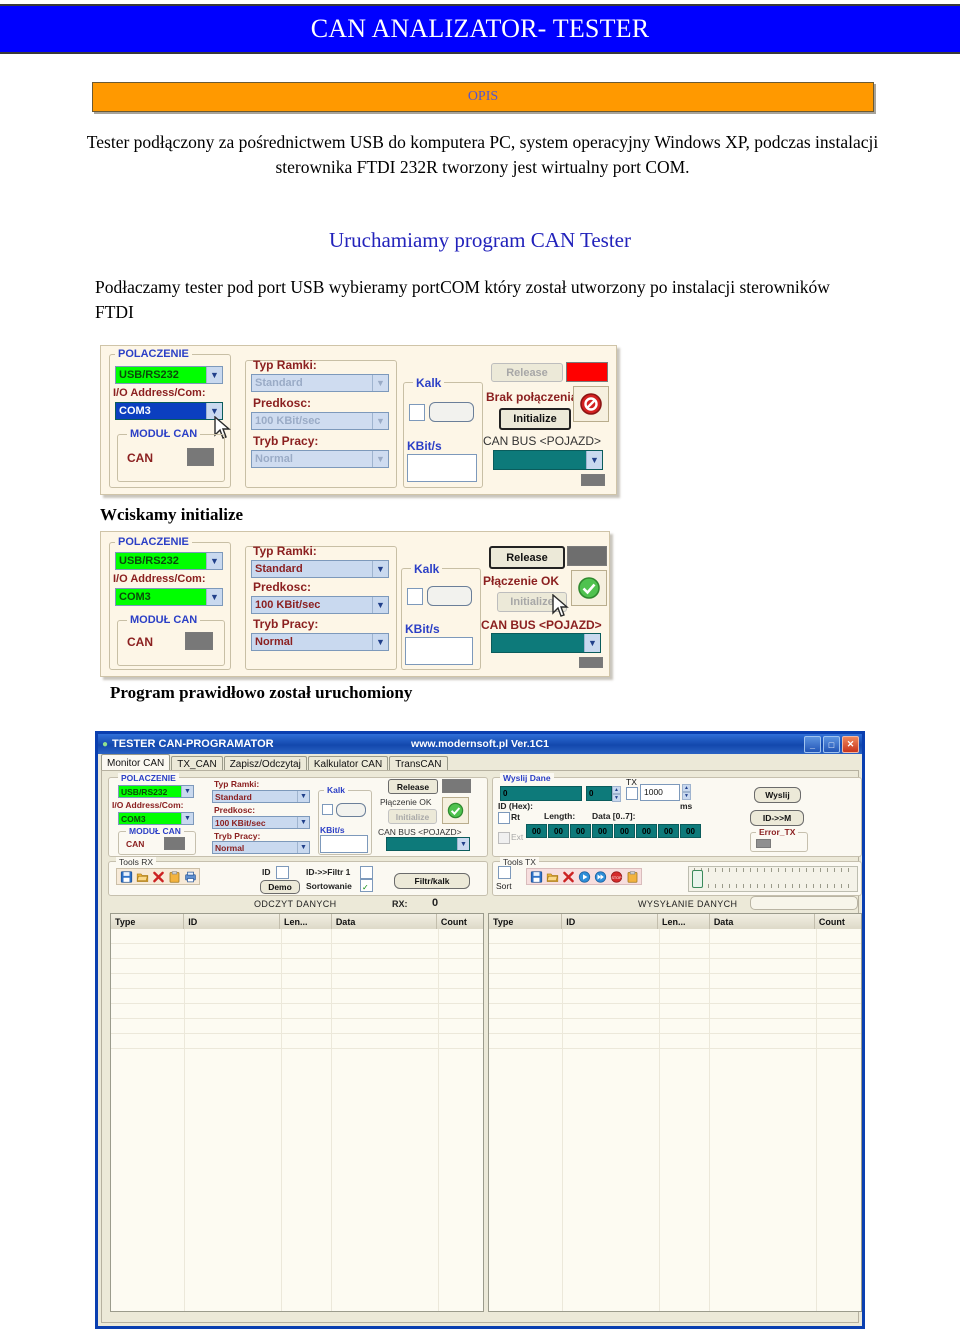  What do you see at coordinates (697, 879) in the screenshot?
I see `tx-slider-thumb` at bounding box center [697, 879].